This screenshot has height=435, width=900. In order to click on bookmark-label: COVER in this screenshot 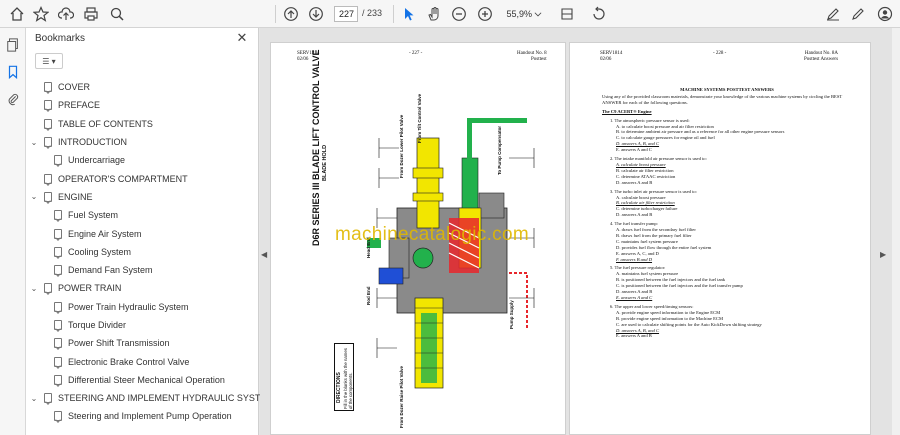, I will do `click(74, 87)`.